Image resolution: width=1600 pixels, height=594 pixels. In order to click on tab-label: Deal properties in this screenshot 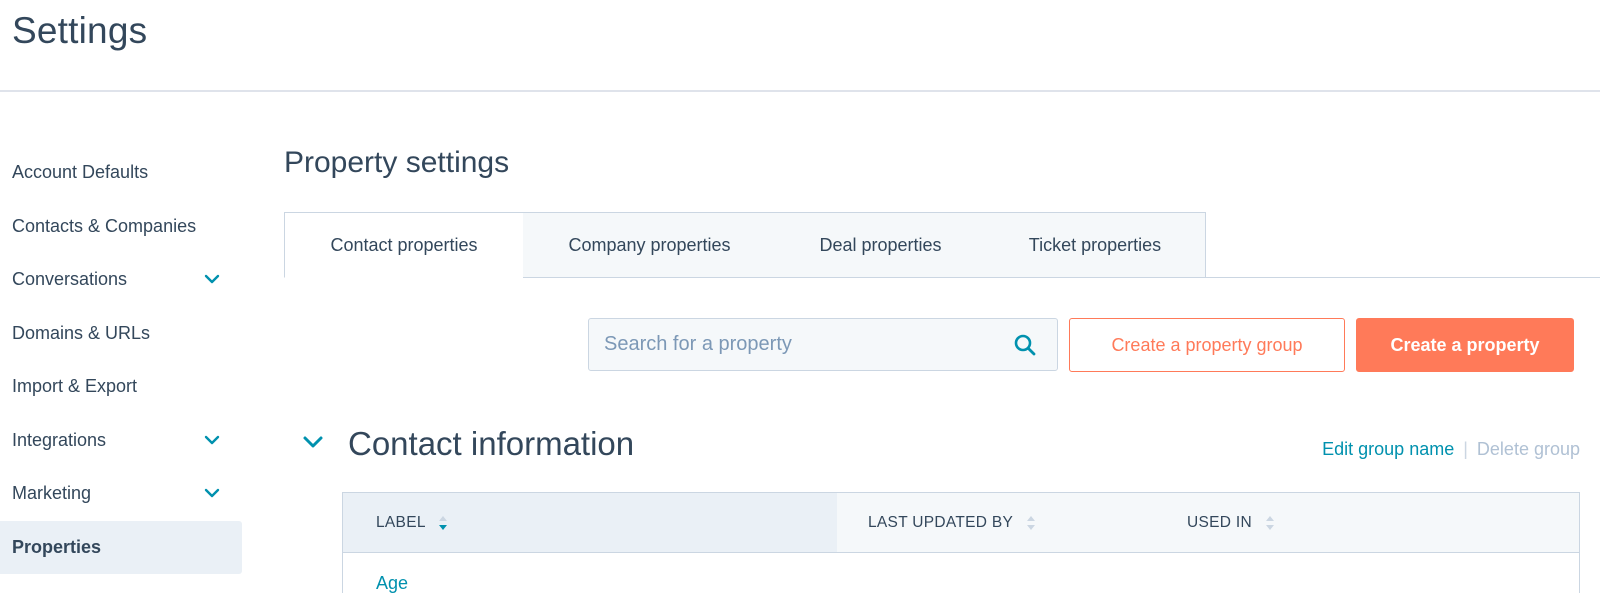, I will do `click(880, 245)`.